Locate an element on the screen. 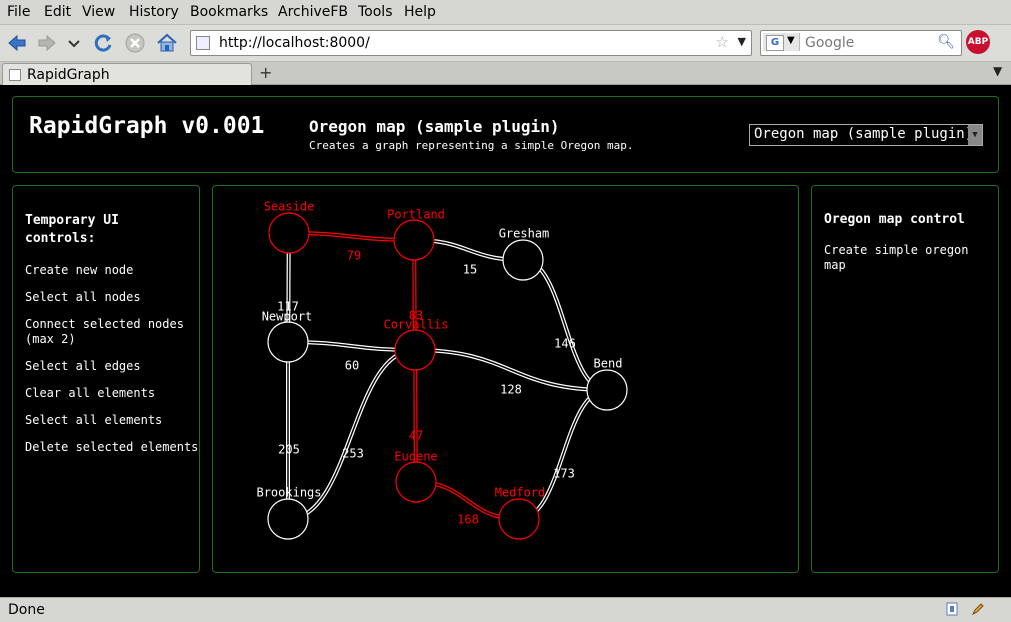 This screenshot has height=622, width=1011. google-icon: G is located at coordinates (775, 43).